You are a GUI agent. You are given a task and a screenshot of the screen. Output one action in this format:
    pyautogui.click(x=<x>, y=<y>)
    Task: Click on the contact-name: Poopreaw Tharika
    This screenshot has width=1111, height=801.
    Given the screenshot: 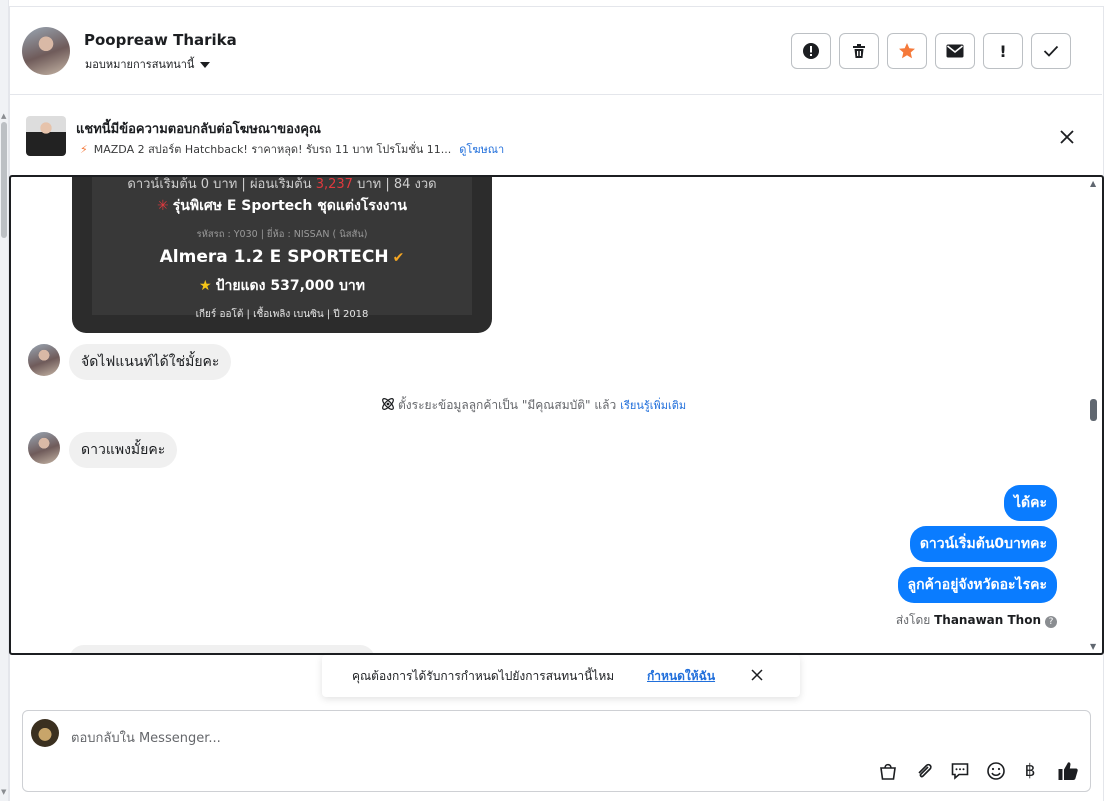 What is the action you would take?
    pyautogui.click(x=160, y=40)
    